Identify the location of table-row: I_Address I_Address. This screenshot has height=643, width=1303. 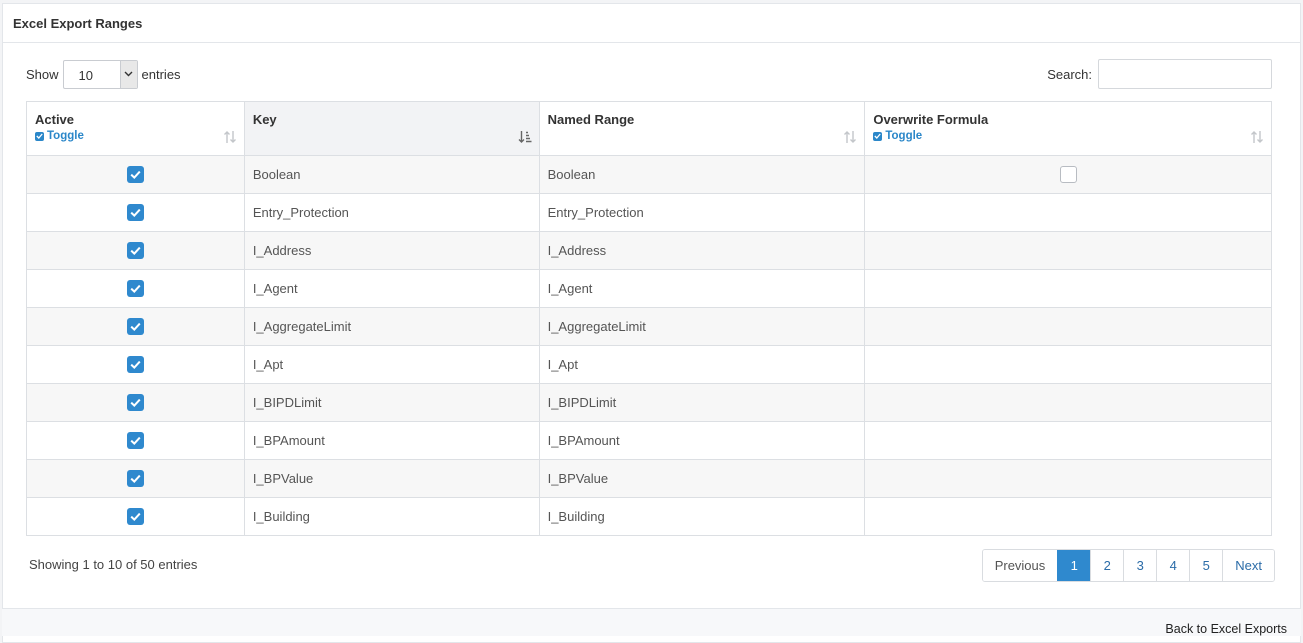
(649, 250).